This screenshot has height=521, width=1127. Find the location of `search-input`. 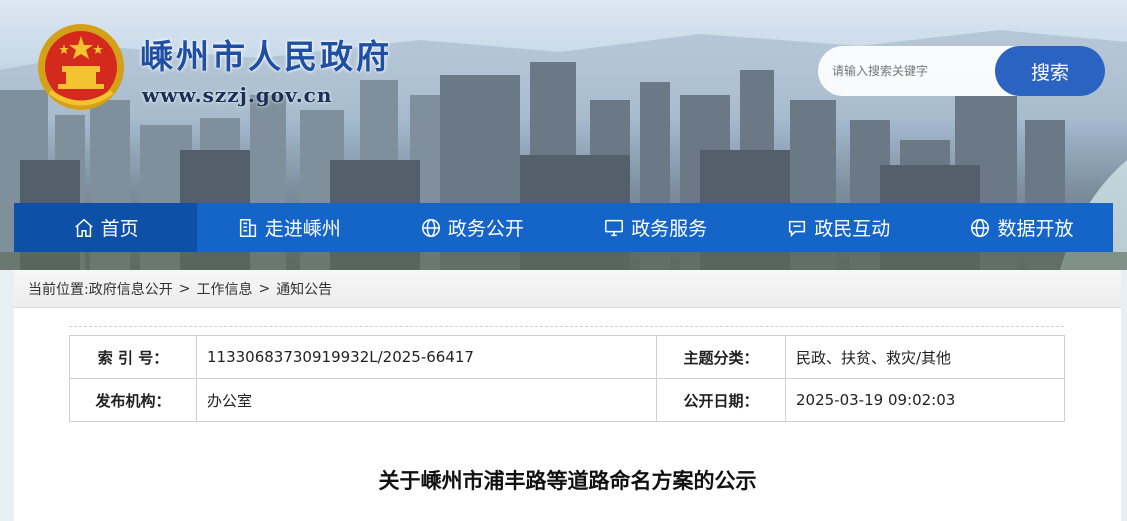

search-input is located at coordinates (912, 71).